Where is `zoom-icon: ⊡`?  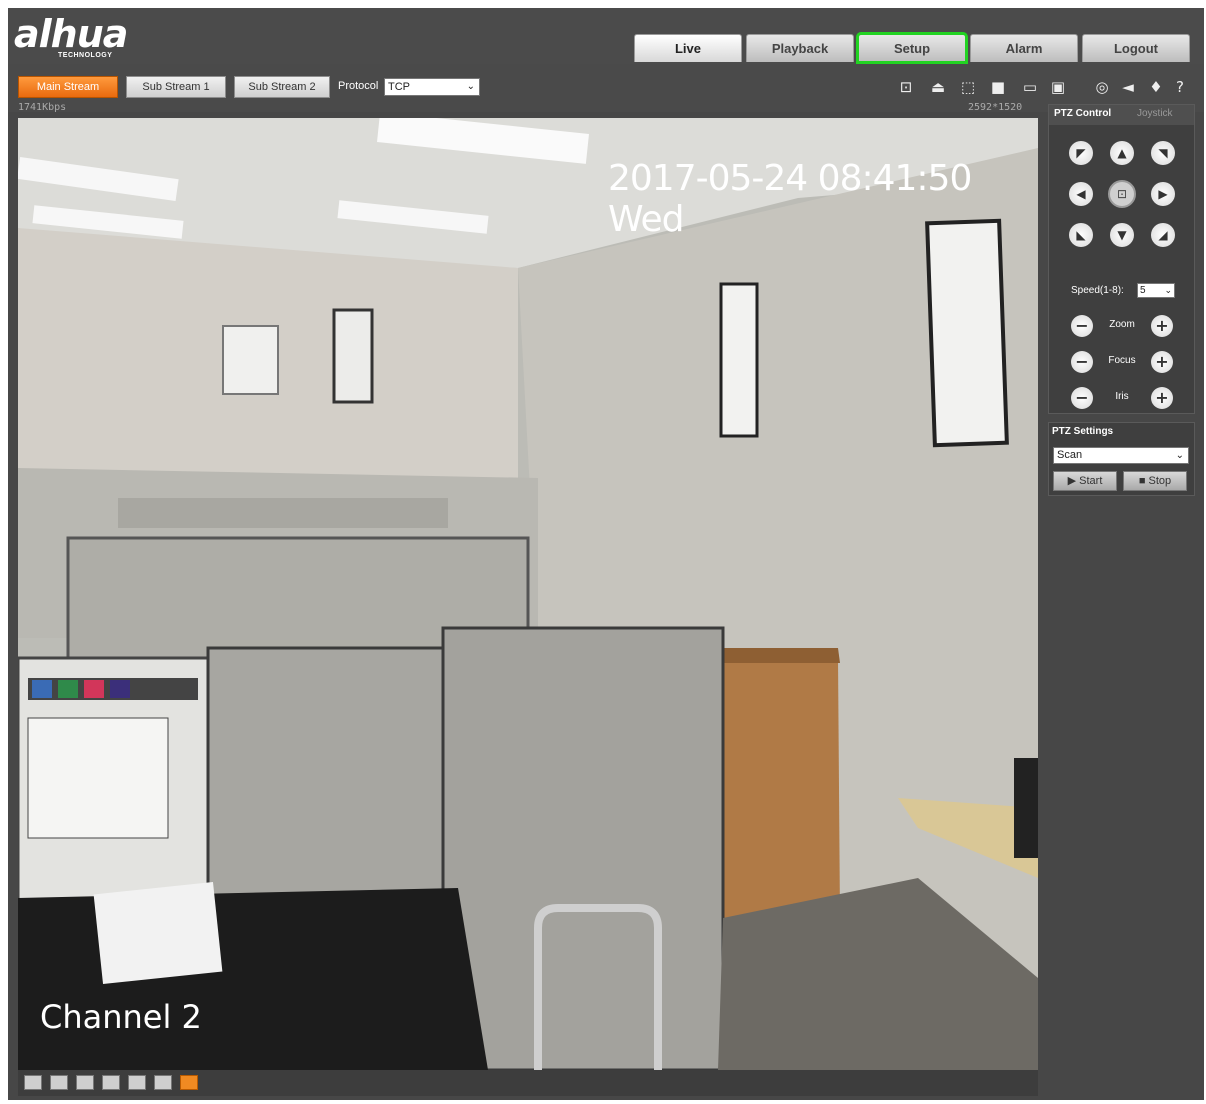
zoom-icon: ⊡ is located at coordinates (906, 87).